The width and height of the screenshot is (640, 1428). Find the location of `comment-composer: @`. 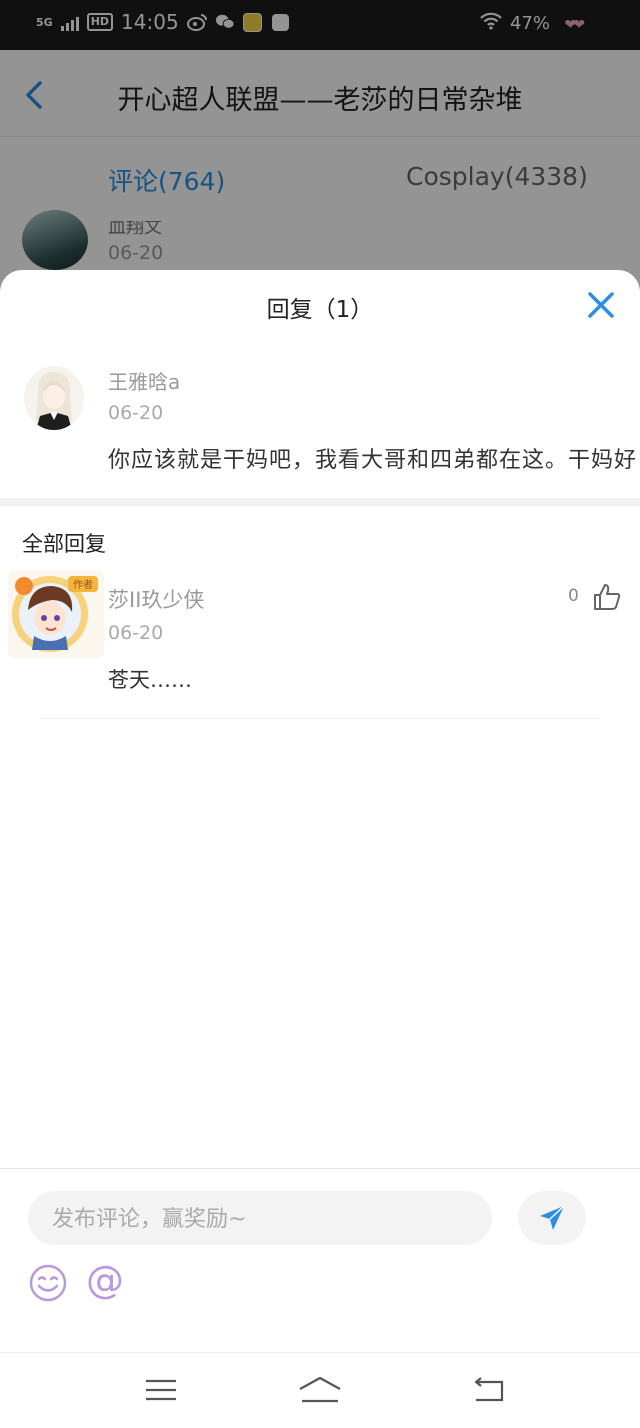

comment-composer: @ is located at coordinates (320, 1259).